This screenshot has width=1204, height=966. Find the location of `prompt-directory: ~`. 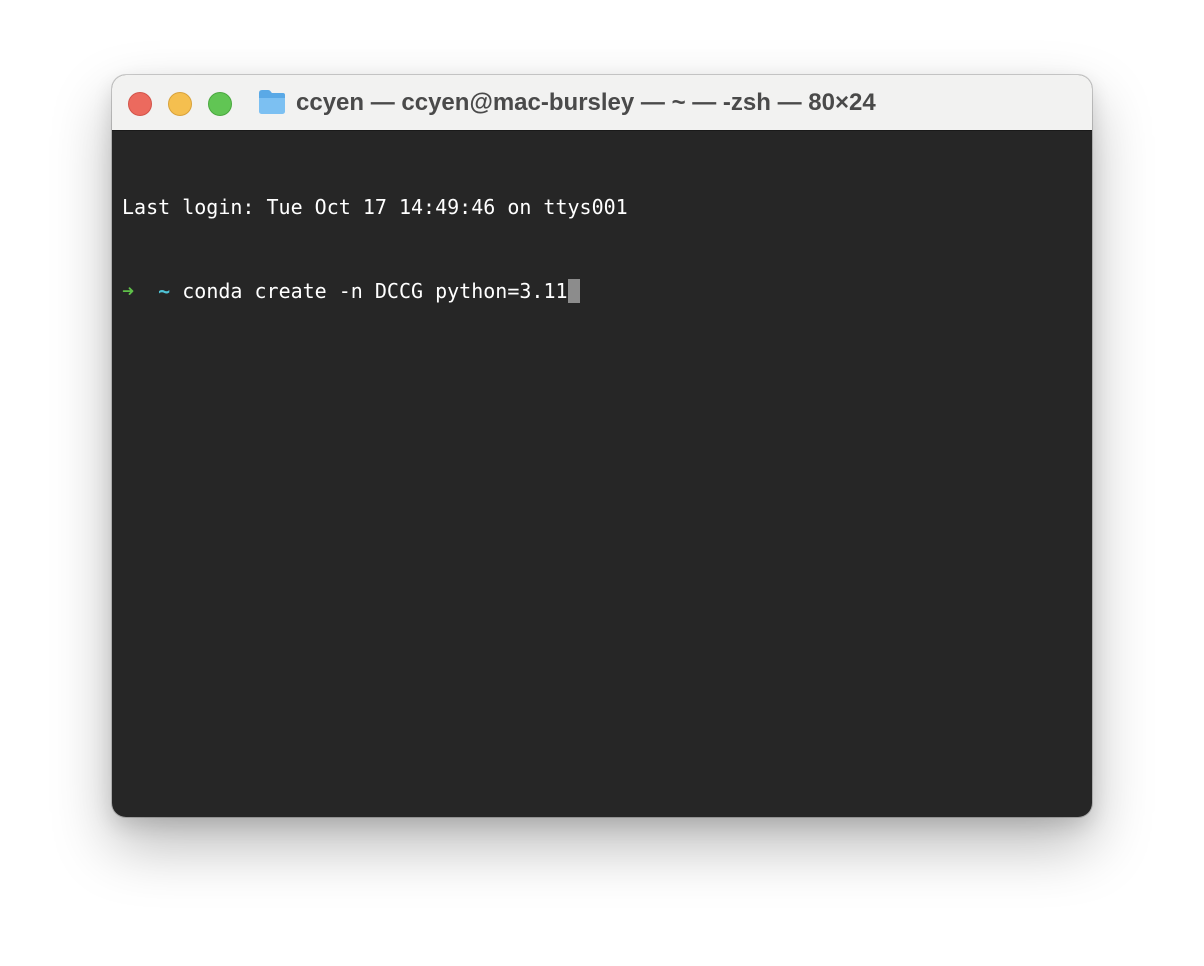

prompt-directory: ~ is located at coordinates (164, 291).